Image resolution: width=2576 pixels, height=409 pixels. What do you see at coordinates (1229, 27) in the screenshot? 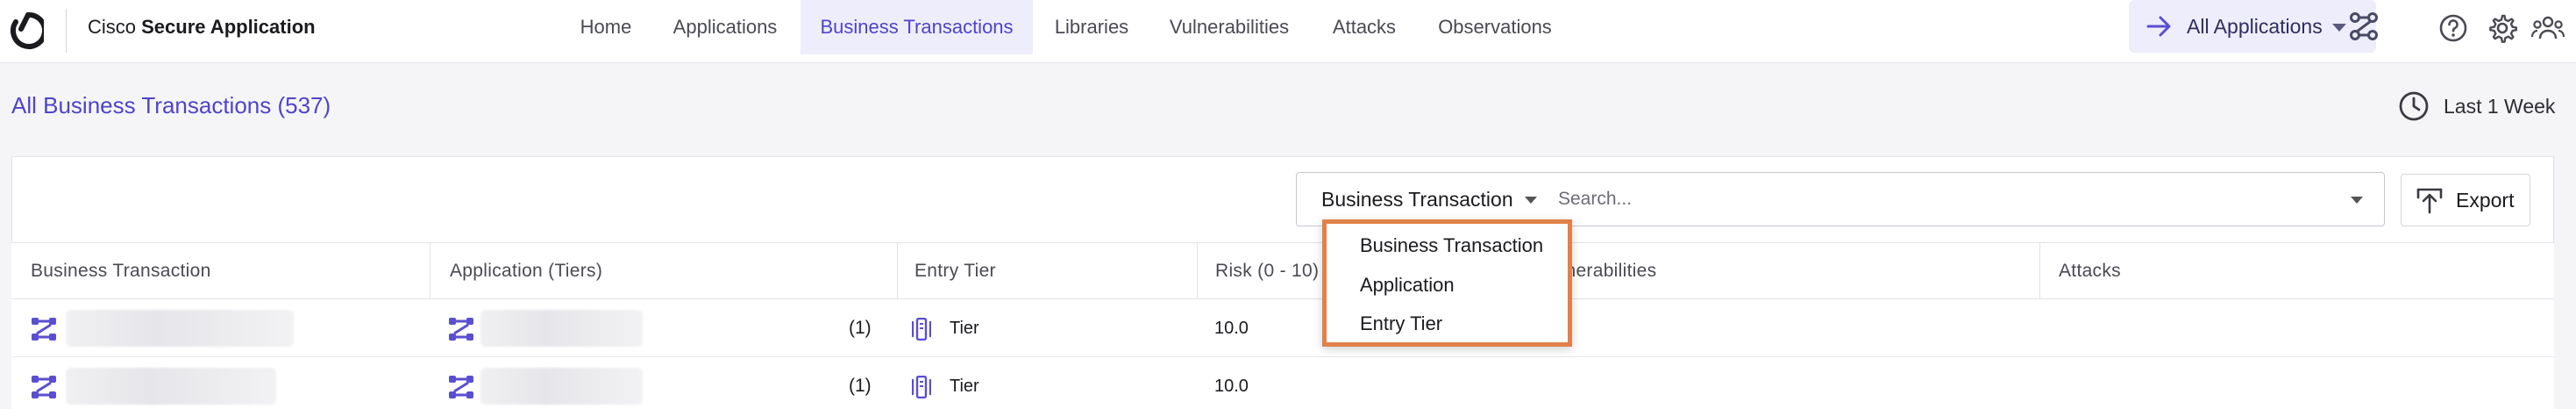
I see `nav-vulnerabilities: Vulnerabilities` at bounding box center [1229, 27].